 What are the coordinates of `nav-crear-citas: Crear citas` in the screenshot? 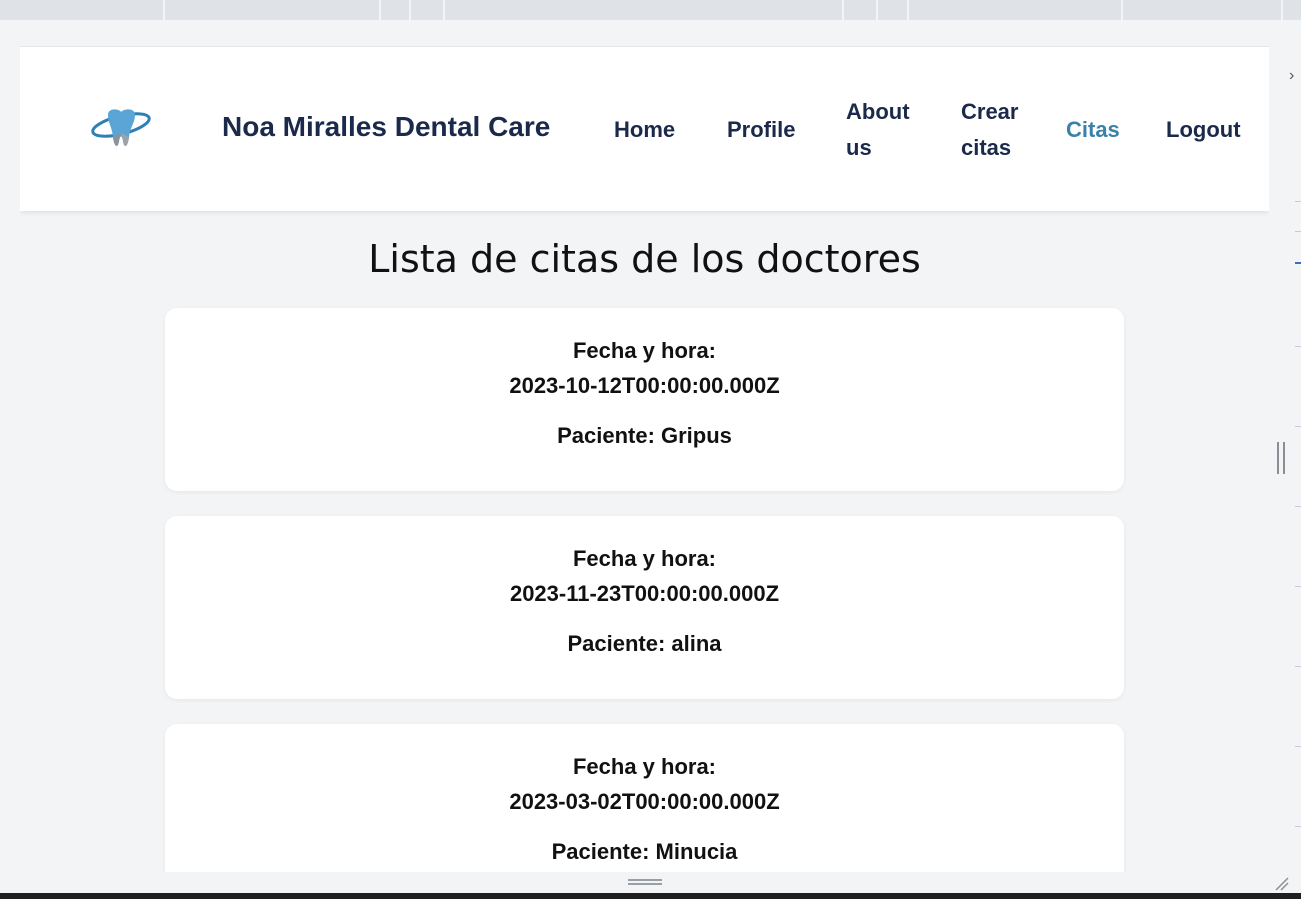 It's located at (1001, 130).